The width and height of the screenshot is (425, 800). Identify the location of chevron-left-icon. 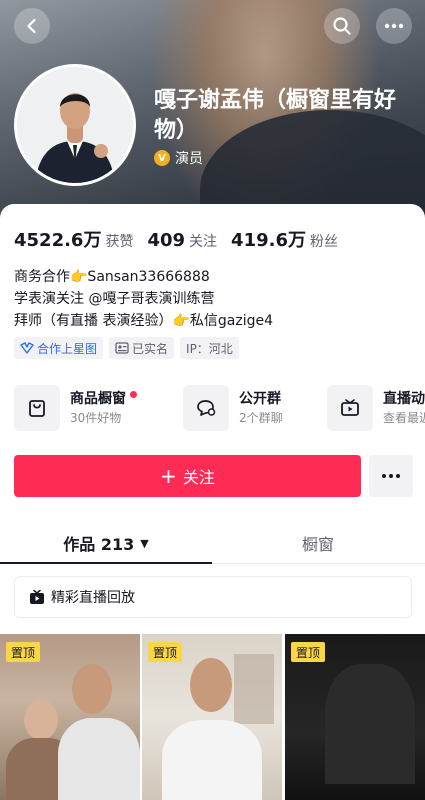
(31, 26).